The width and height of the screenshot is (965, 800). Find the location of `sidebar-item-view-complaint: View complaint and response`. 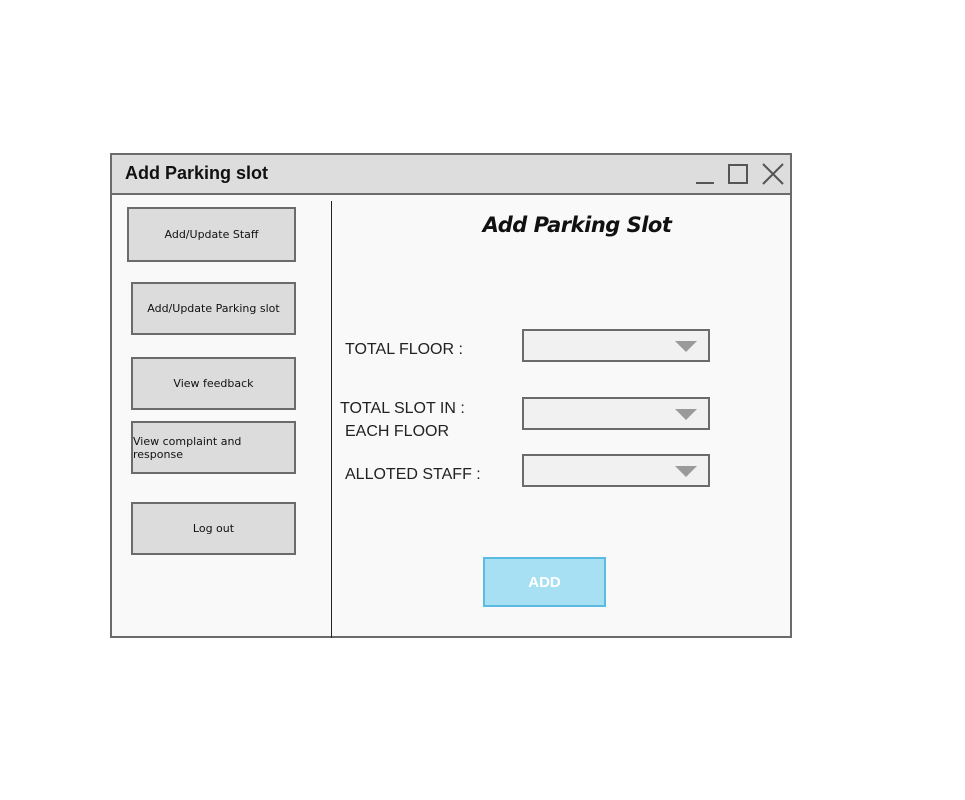

sidebar-item-view-complaint: View complaint and response is located at coordinates (213, 447).